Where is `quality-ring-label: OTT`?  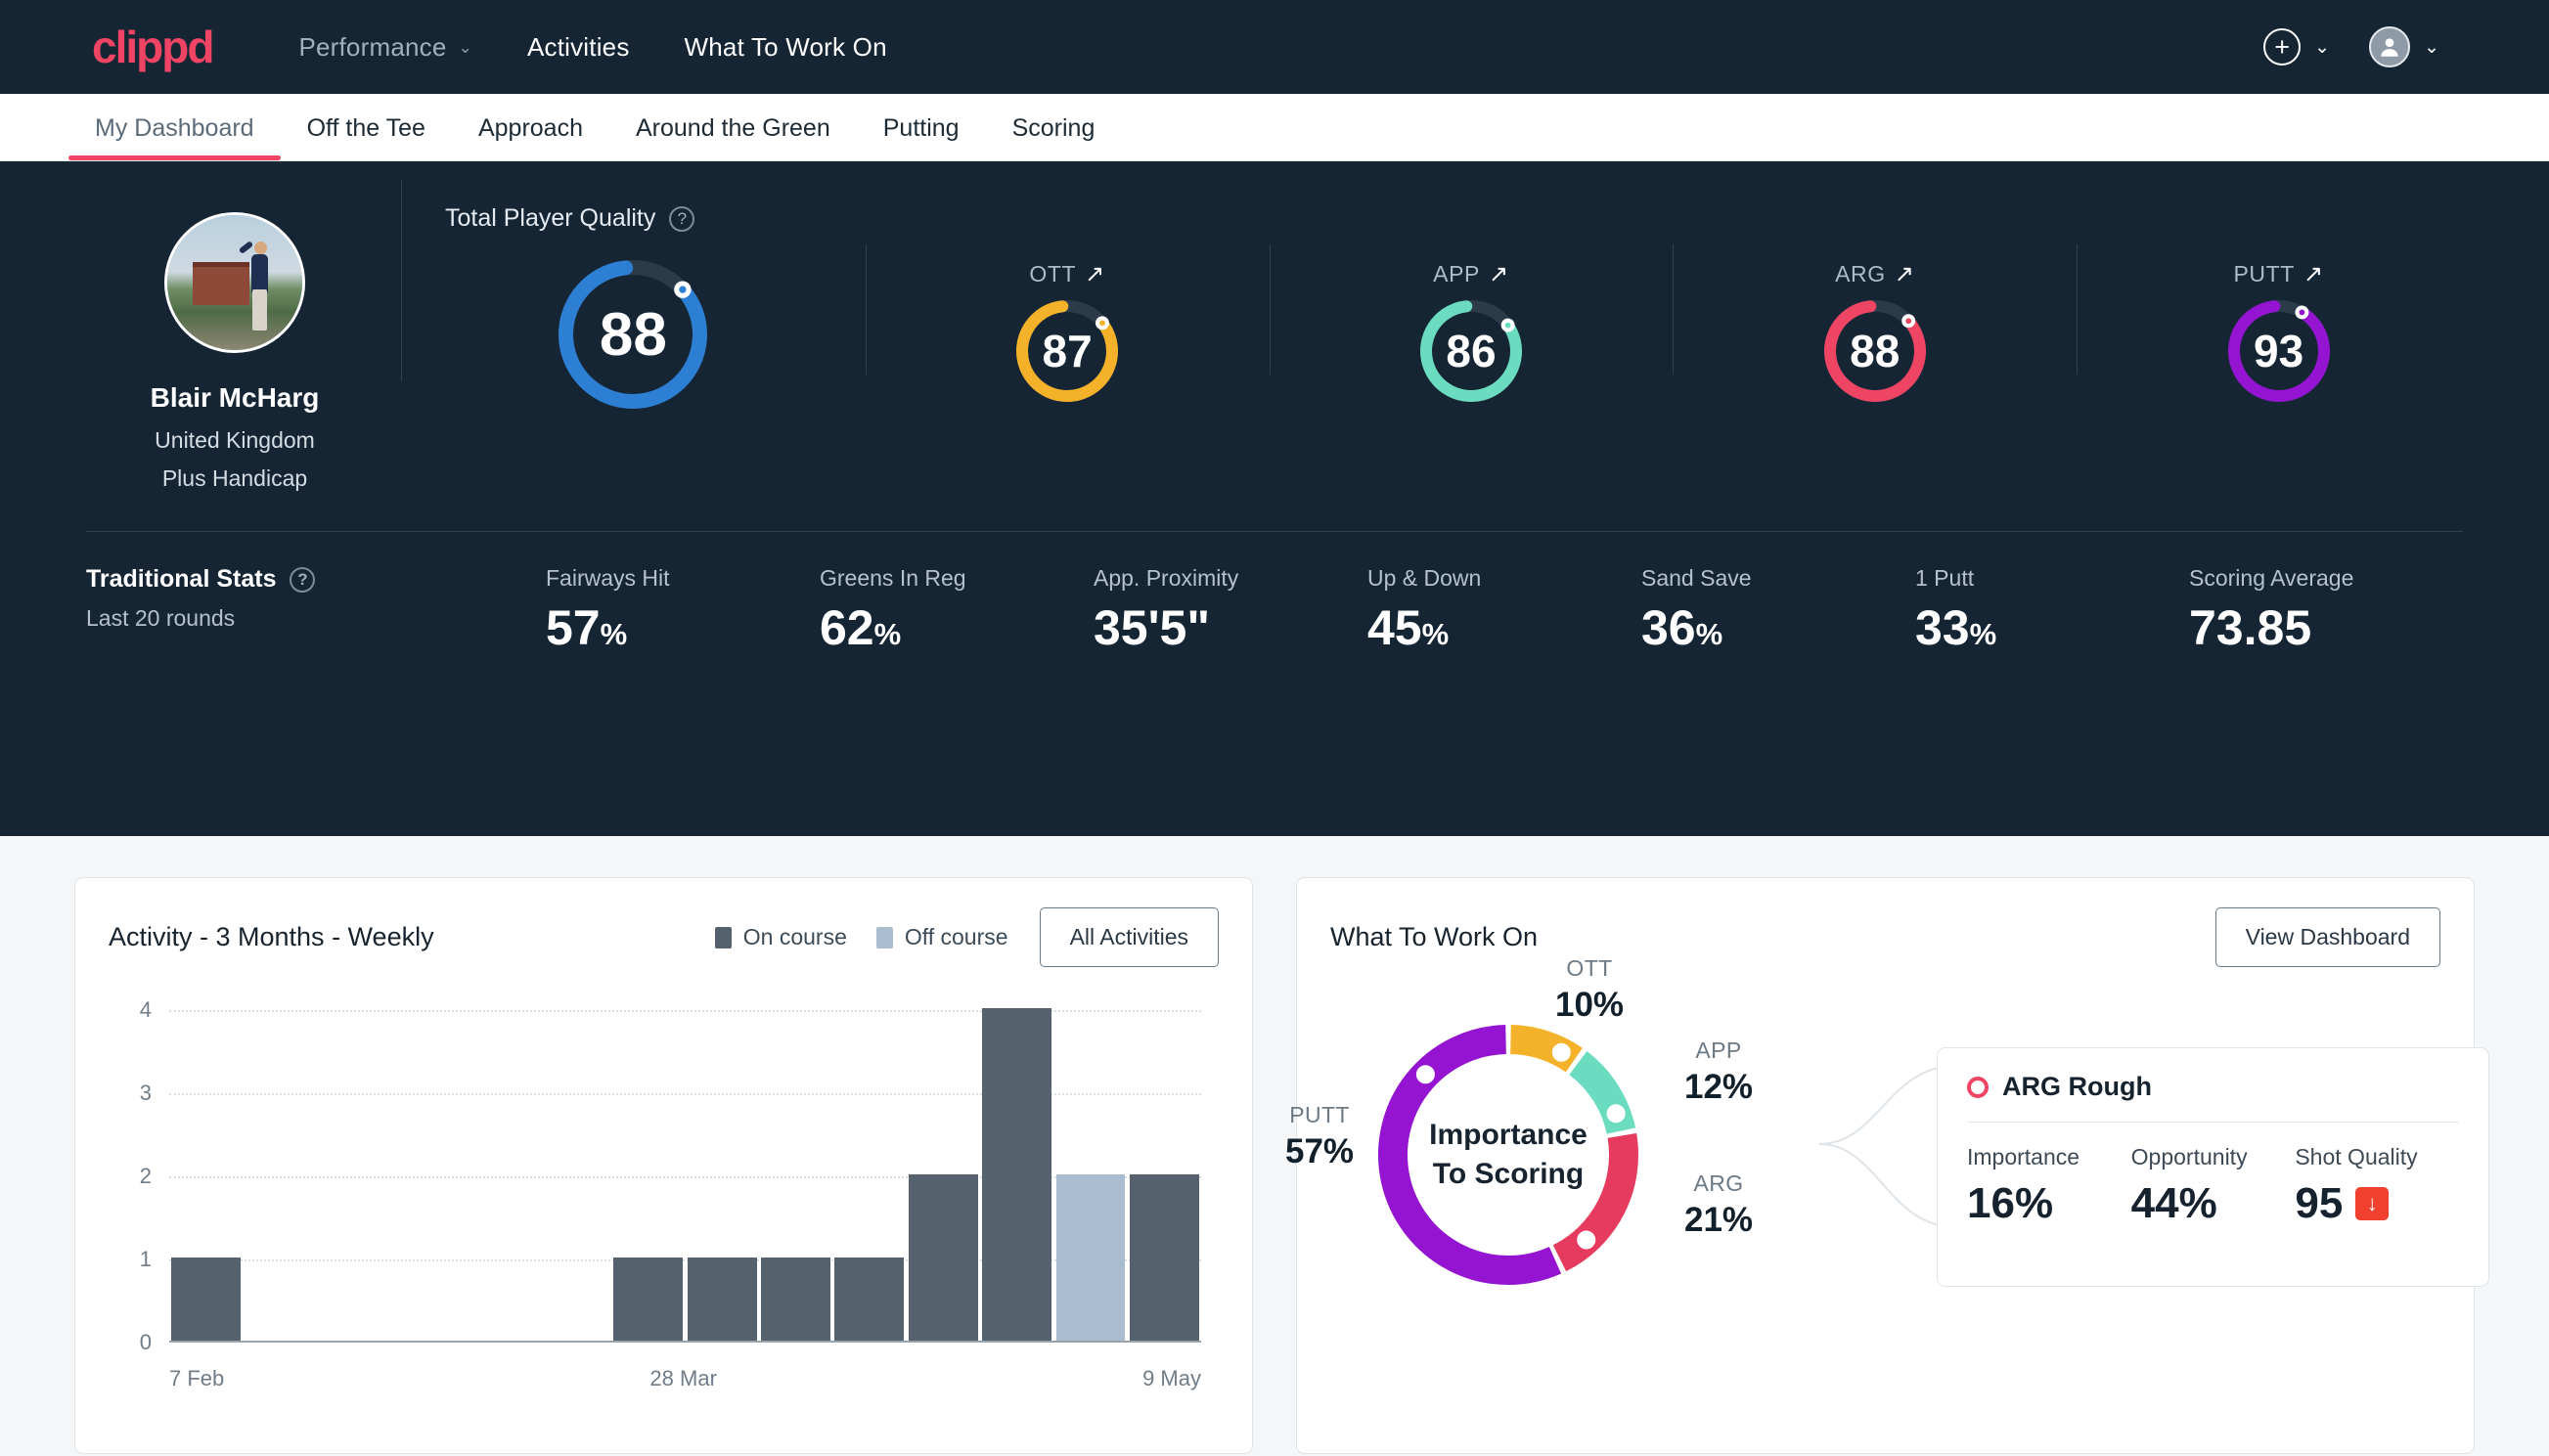
quality-ring-label: OTT is located at coordinates (1053, 274).